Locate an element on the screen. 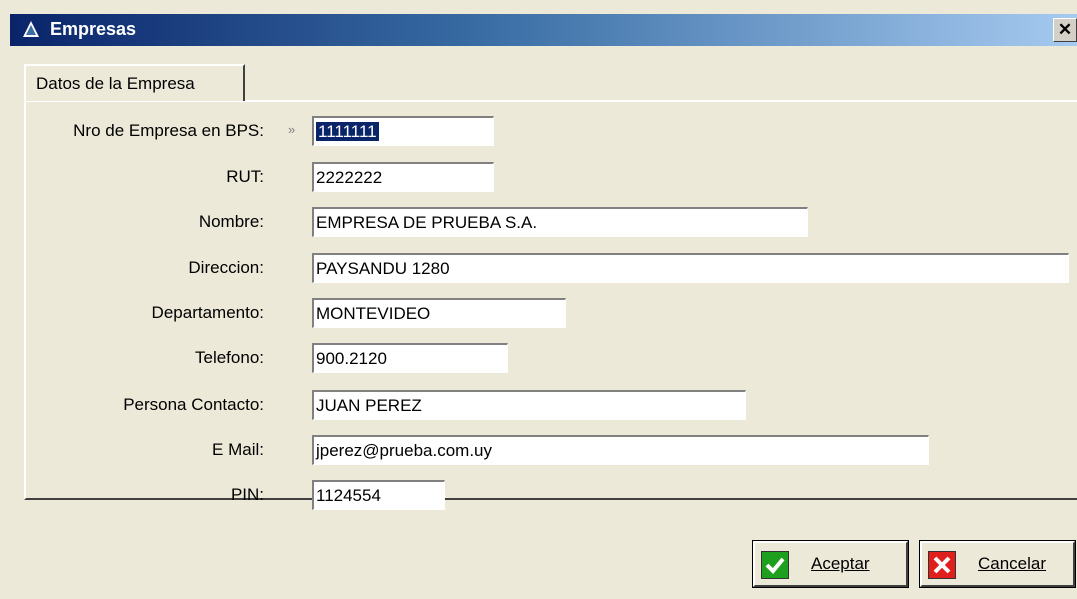 This screenshot has height=599, width=1077. rut-label: RUT: is located at coordinates (245, 176).